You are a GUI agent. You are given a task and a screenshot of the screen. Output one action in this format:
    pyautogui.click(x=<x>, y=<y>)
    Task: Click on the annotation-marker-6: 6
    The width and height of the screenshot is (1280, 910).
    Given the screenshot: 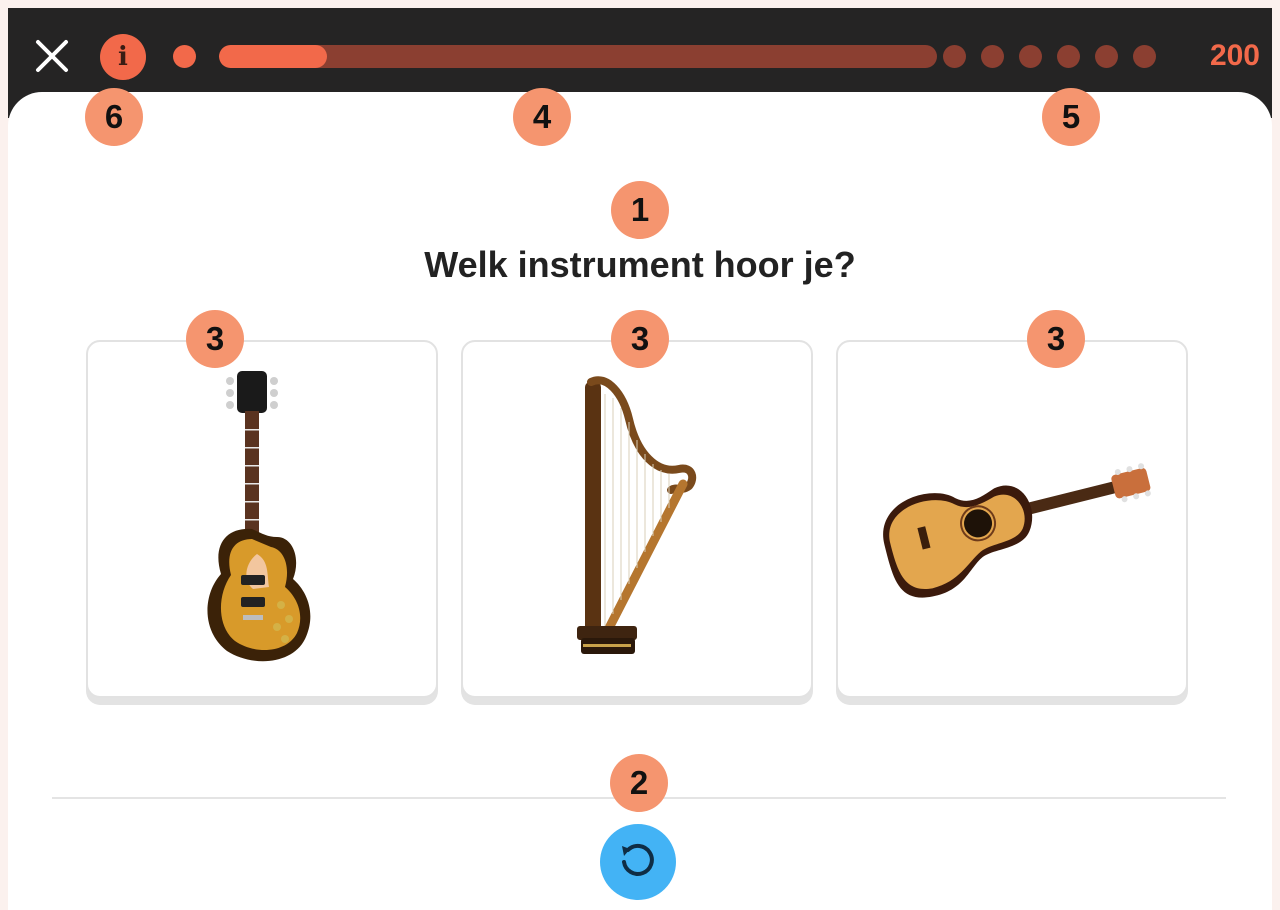 What is the action you would take?
    pyautogui.click(x=114, y=117)
    